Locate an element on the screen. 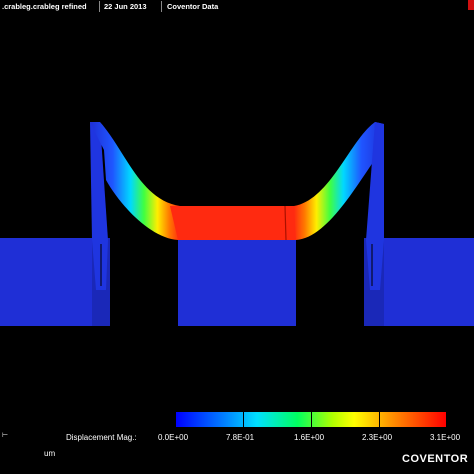  center-anchor is located at coordinates (237, 282).